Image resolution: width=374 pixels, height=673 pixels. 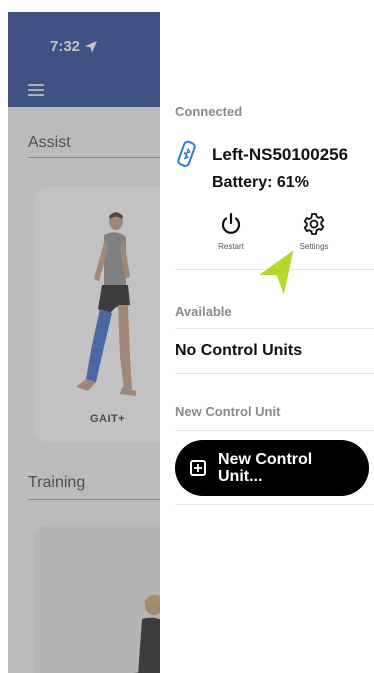 What do you see at coordinates (231, 223) in the screenshot?
I see `restart-icon` at bounding box center [231, 223].